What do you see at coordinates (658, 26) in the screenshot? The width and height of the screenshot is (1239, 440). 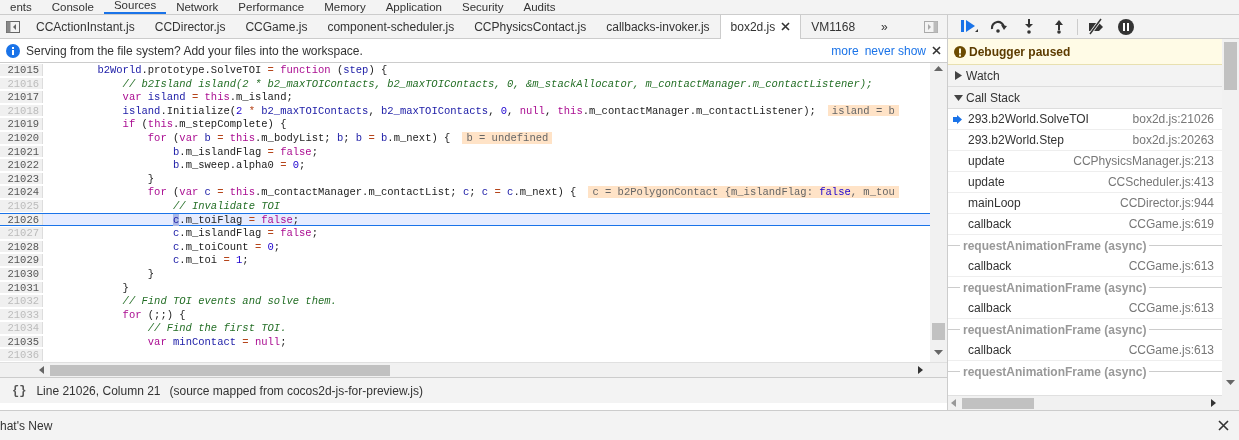 I see `file-tab: callbacks-invoker.js` at bounding box center [658, 26].